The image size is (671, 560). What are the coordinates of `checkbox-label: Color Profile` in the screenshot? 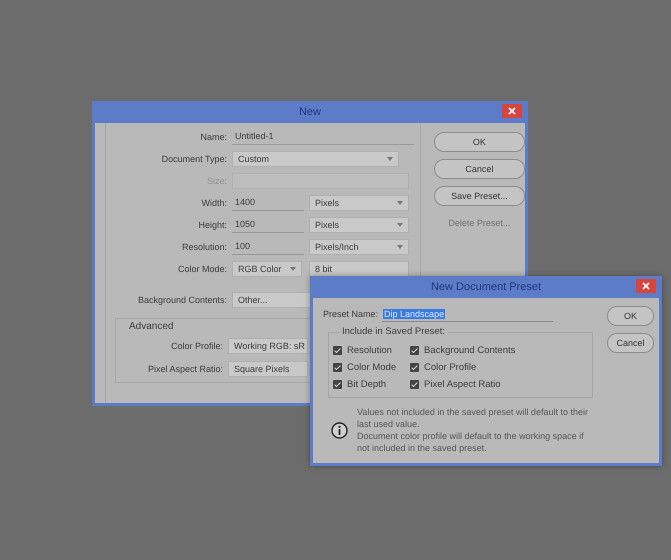 It's located at (450, 367).